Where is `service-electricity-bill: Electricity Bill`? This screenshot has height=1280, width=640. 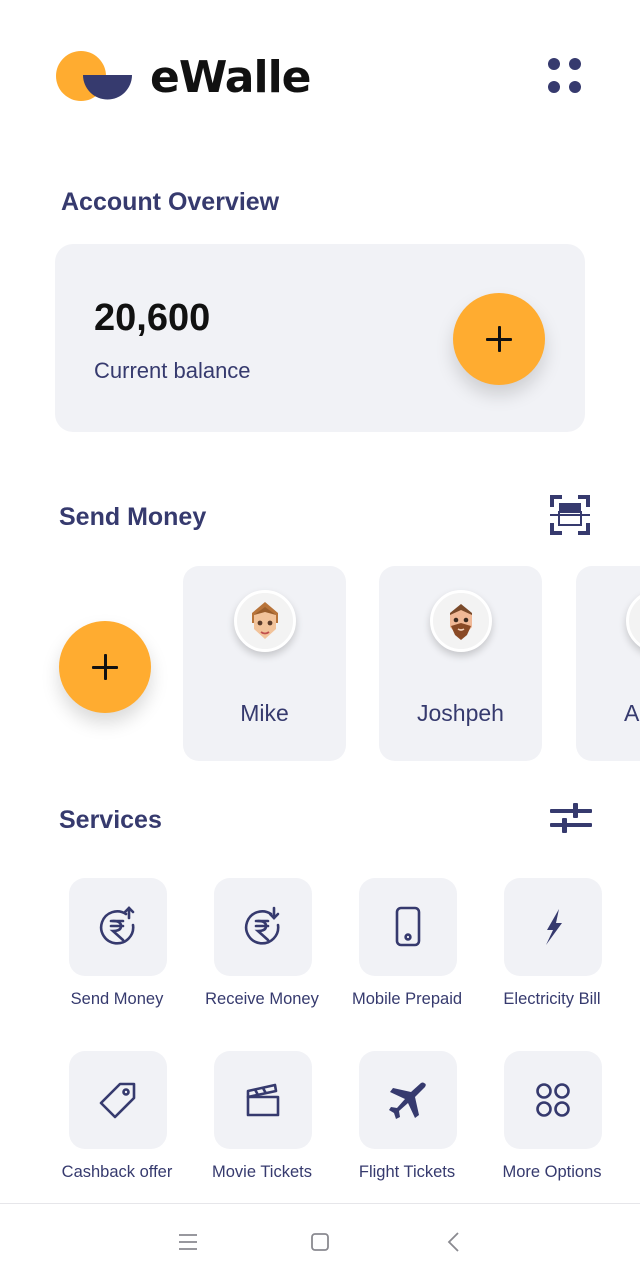
service-electricity-bill: Electricity Bill is located at coordinates (552, 948).